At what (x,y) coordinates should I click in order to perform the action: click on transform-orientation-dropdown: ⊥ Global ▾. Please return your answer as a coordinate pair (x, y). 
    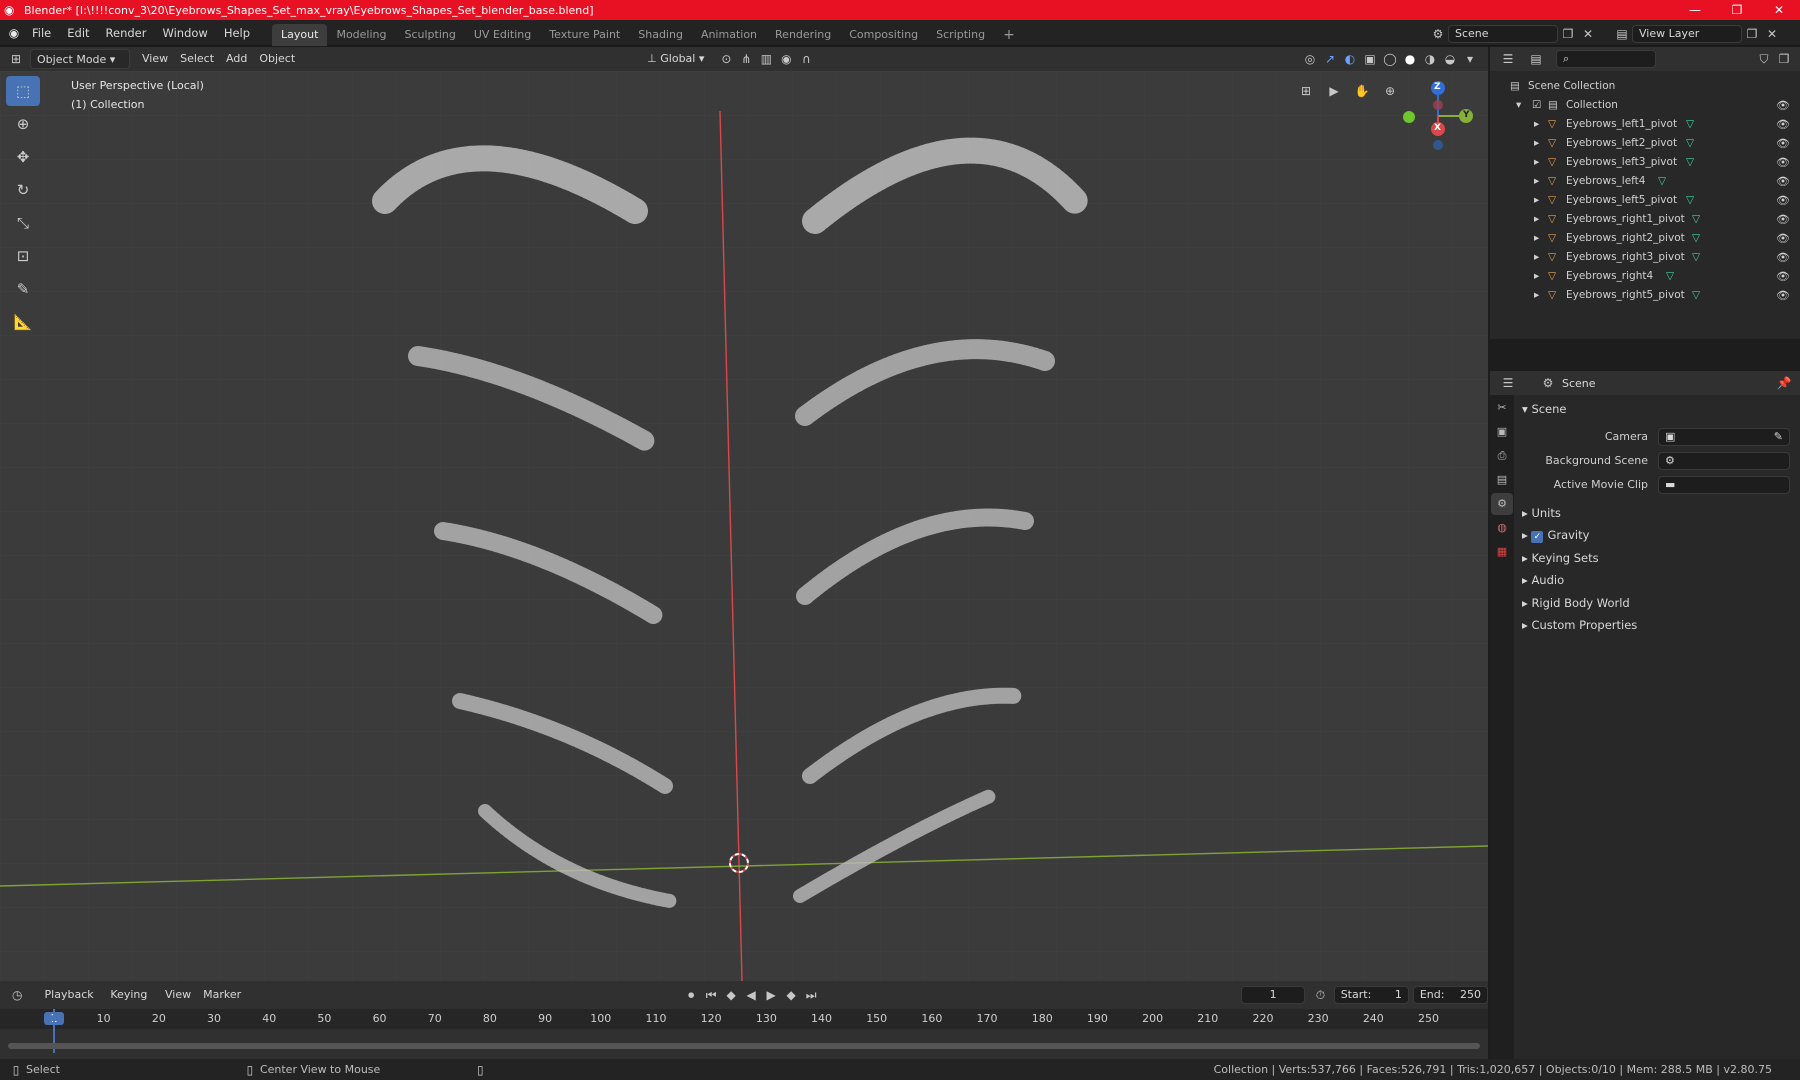
    Looking at the image, I should click on (675, 59).